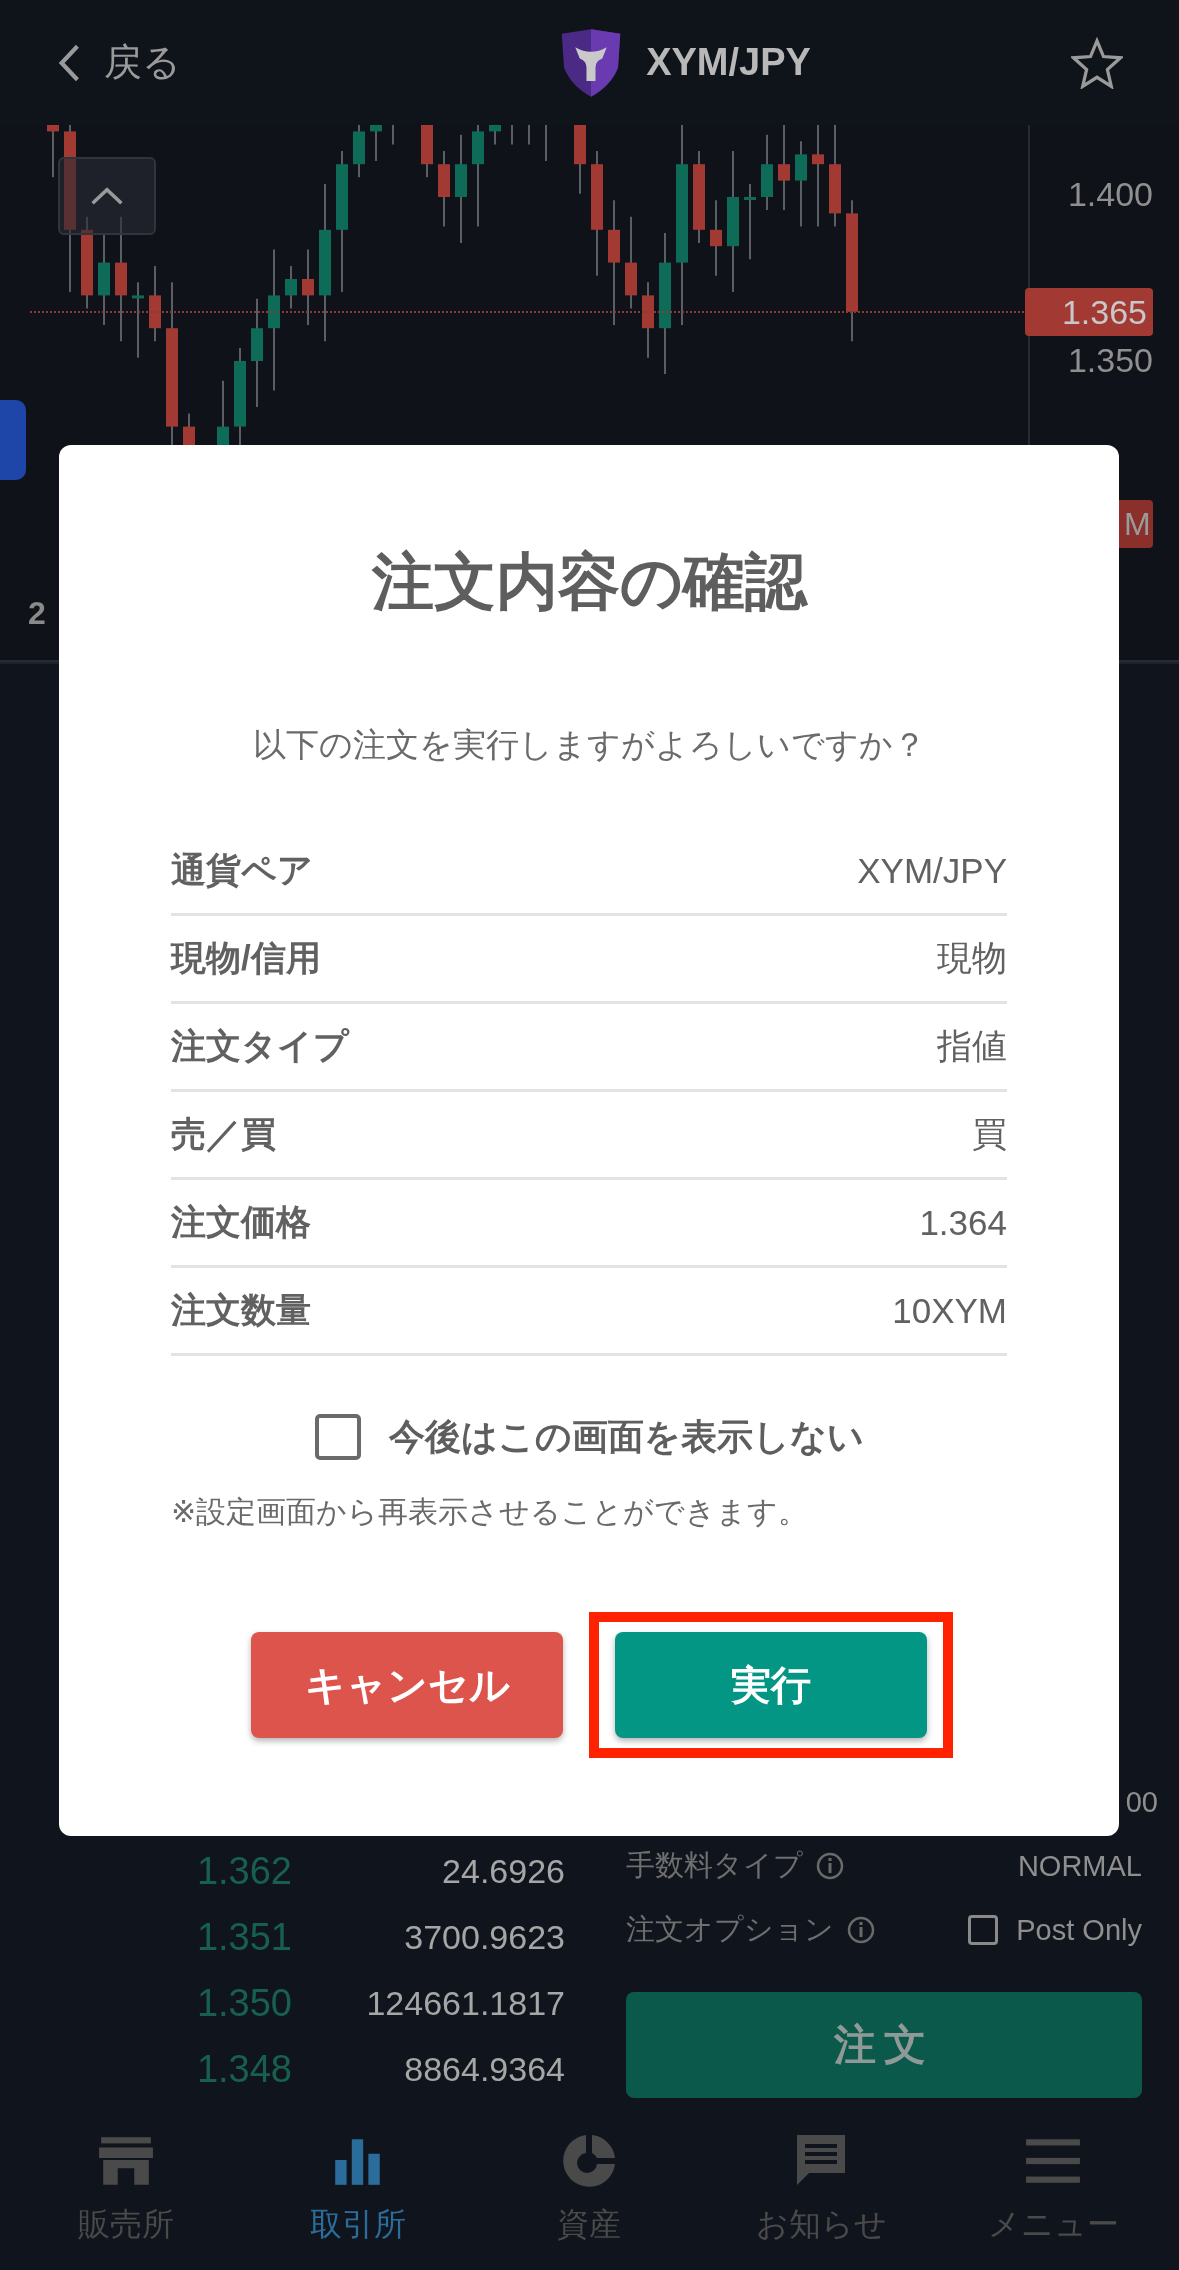  Describe the element at coordinates (484, 2069) in the screenshot. I see `bid-amount: 8864.9364` at that location.